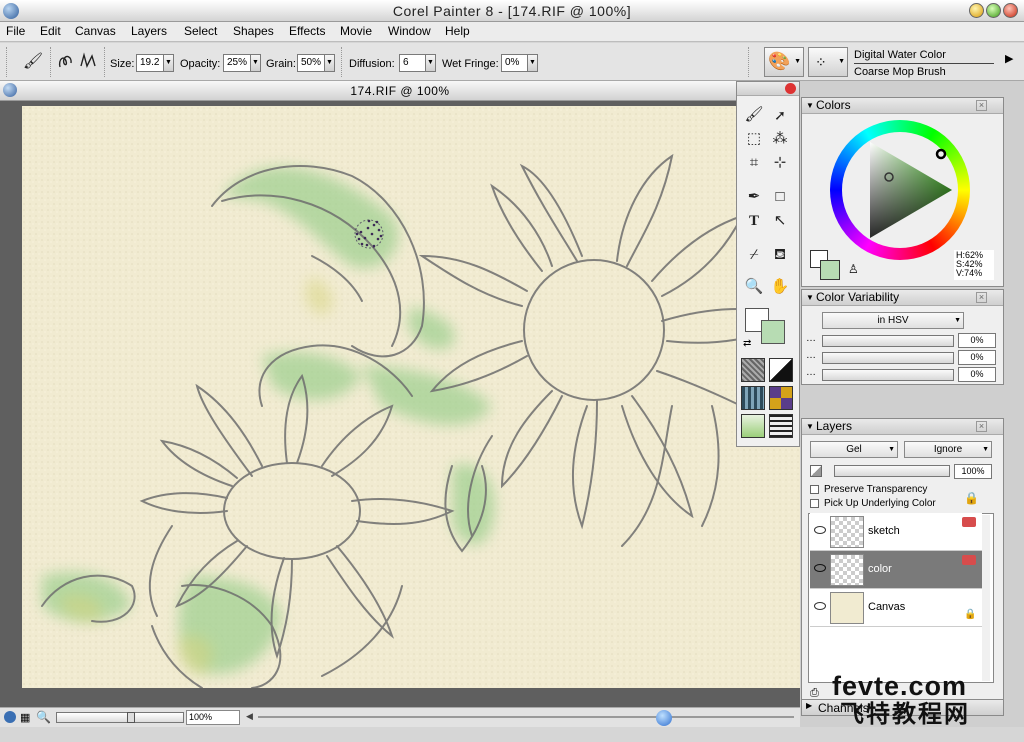  What do you see at coordinates (149, 31) in the screenshot?
I see `menu-layers: Layers` at bounding box center [149, 31].